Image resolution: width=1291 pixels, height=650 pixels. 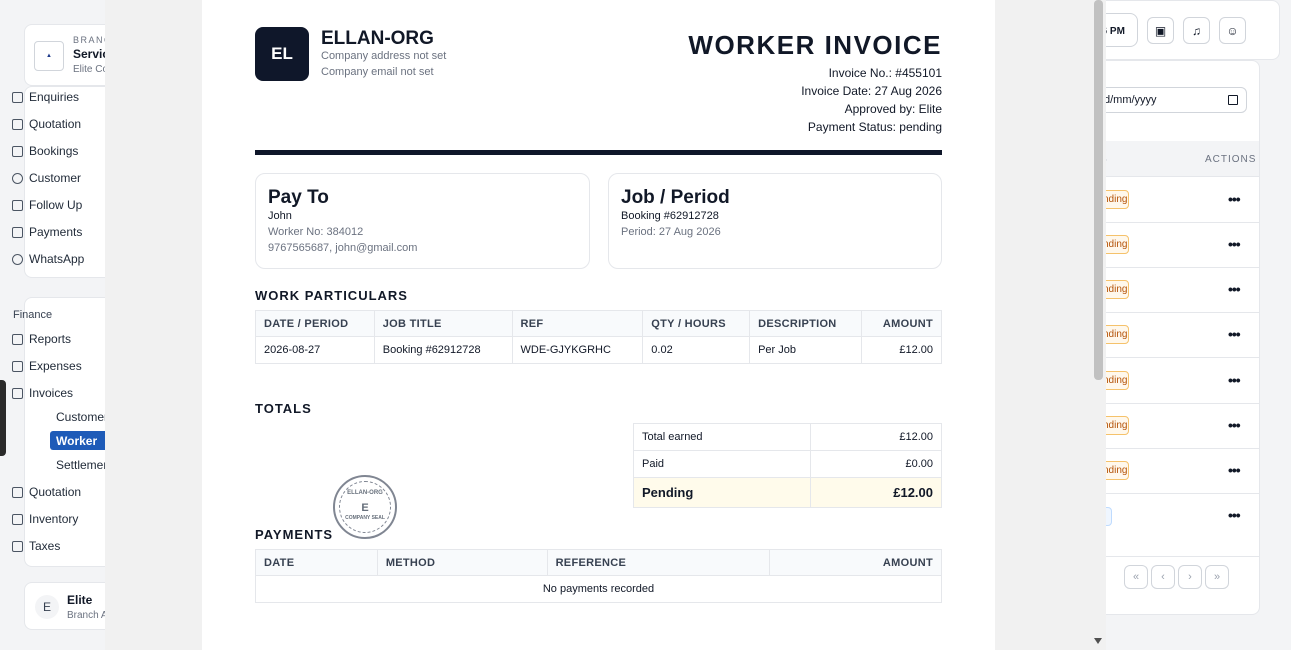 I want to click on payment-status: Payment Status: pending, so click(x=874, y=127).